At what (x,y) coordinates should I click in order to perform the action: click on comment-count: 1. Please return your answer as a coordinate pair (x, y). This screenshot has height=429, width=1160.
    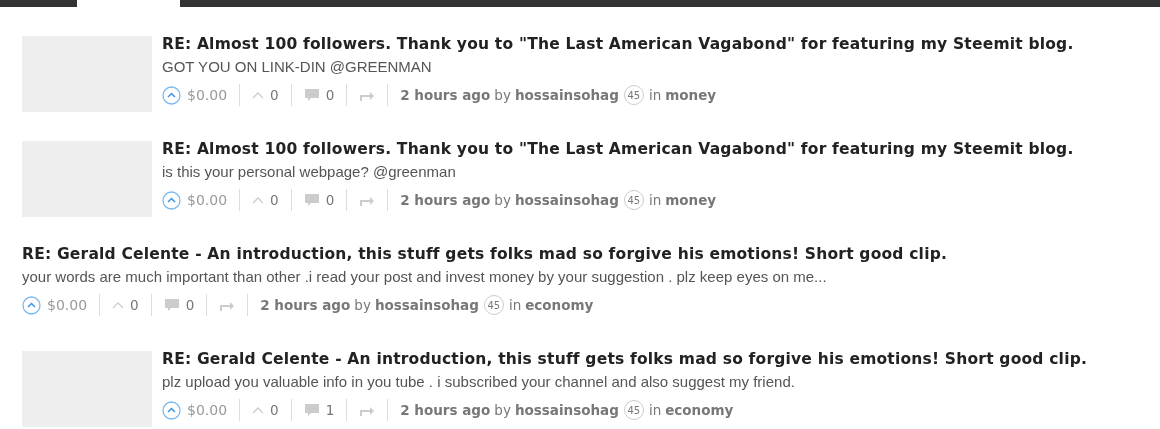
    Looking at the image, I should click on (330, 410).